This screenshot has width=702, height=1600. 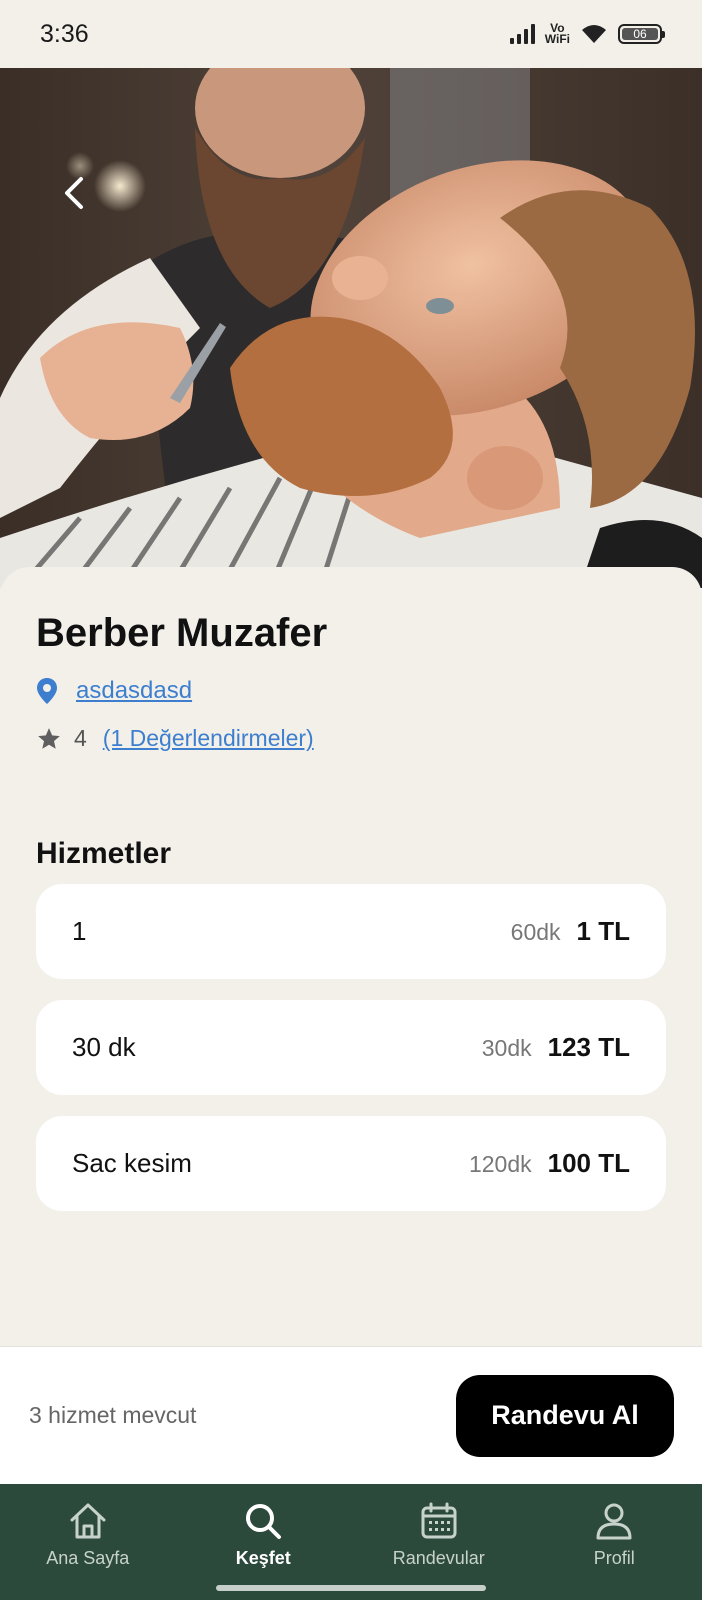 I want to click on reviews-link: (1 Değerlendirmeler), so click(x=208, y=738).